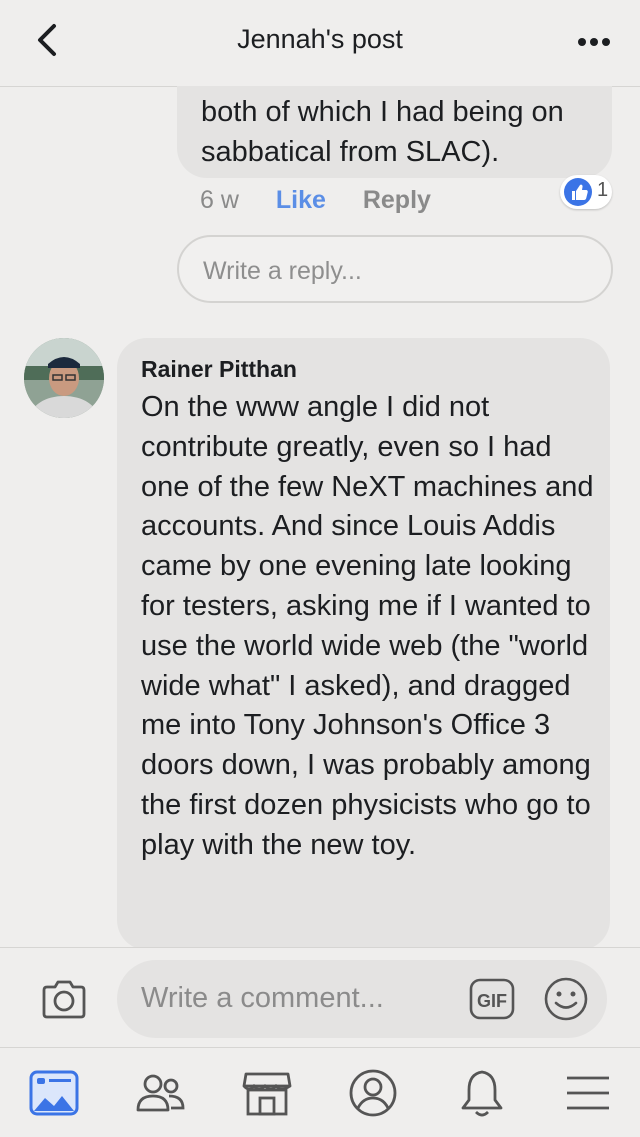 Image resolution: width=640 pixels, height=1137 pixels. Describe the element at coordinates (301, 200) in the screenshot. I see `like-button: Like` at that location.